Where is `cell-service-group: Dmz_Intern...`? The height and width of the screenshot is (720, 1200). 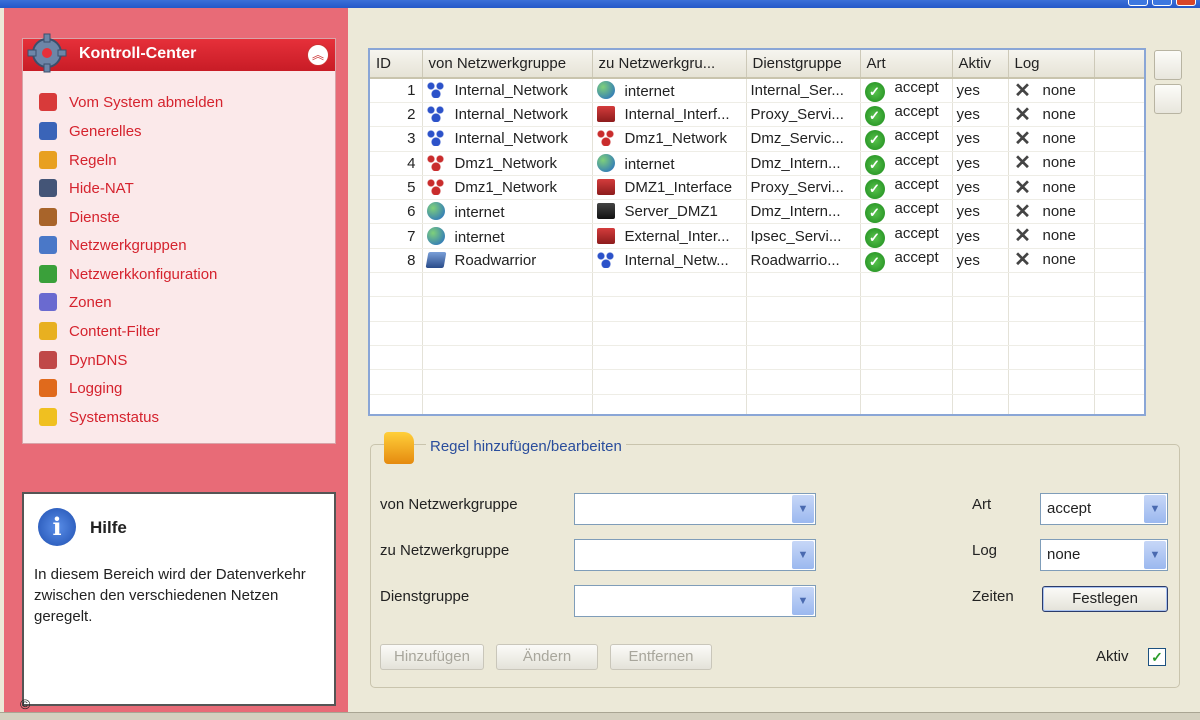
cell-service-group: Dmz_Intern... is located at coordinates (803, 212).